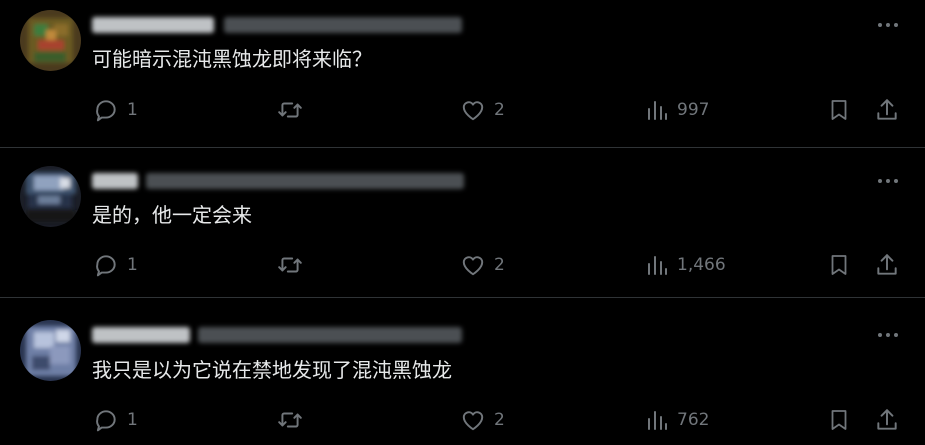 This screenshot has height=445, width=925. I want to click on action-bar: 1 2 1,466, so click(462, 265).